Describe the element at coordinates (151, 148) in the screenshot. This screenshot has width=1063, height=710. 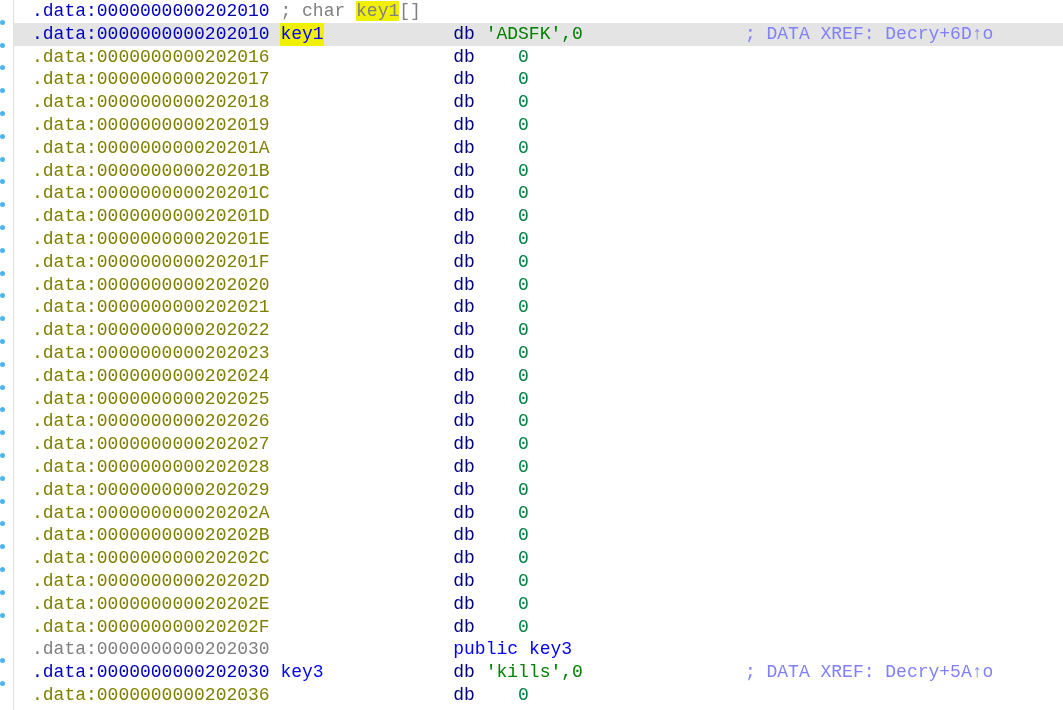
I see `line-address: .data:000000000020201A` at that location.